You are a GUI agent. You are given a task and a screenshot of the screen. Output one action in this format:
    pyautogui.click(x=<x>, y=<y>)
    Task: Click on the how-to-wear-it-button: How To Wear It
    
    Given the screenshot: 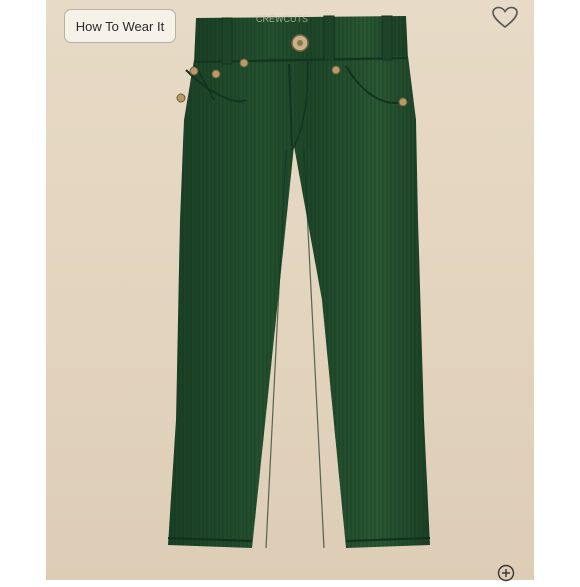 What is the action you would take?
    pyautogui.click(x=120, y=26)
    